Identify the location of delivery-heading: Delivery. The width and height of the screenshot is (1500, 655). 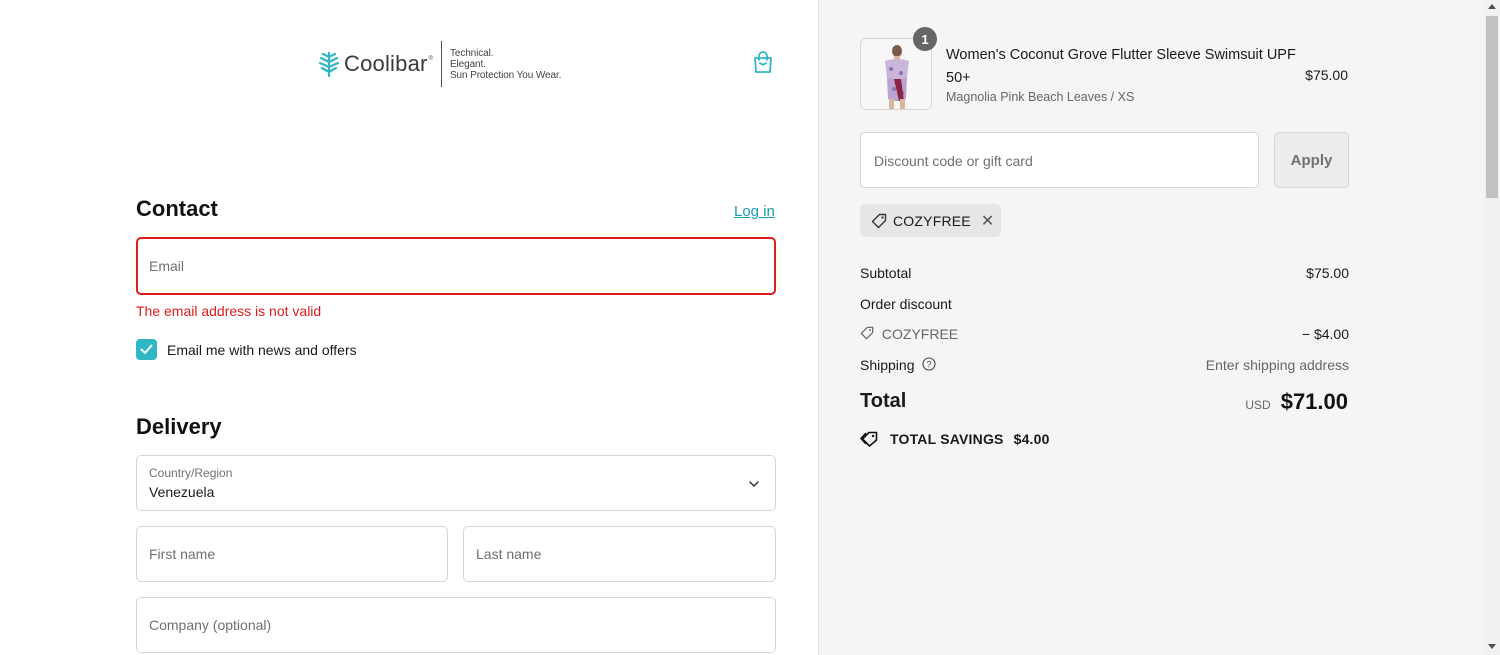
(179, 426).